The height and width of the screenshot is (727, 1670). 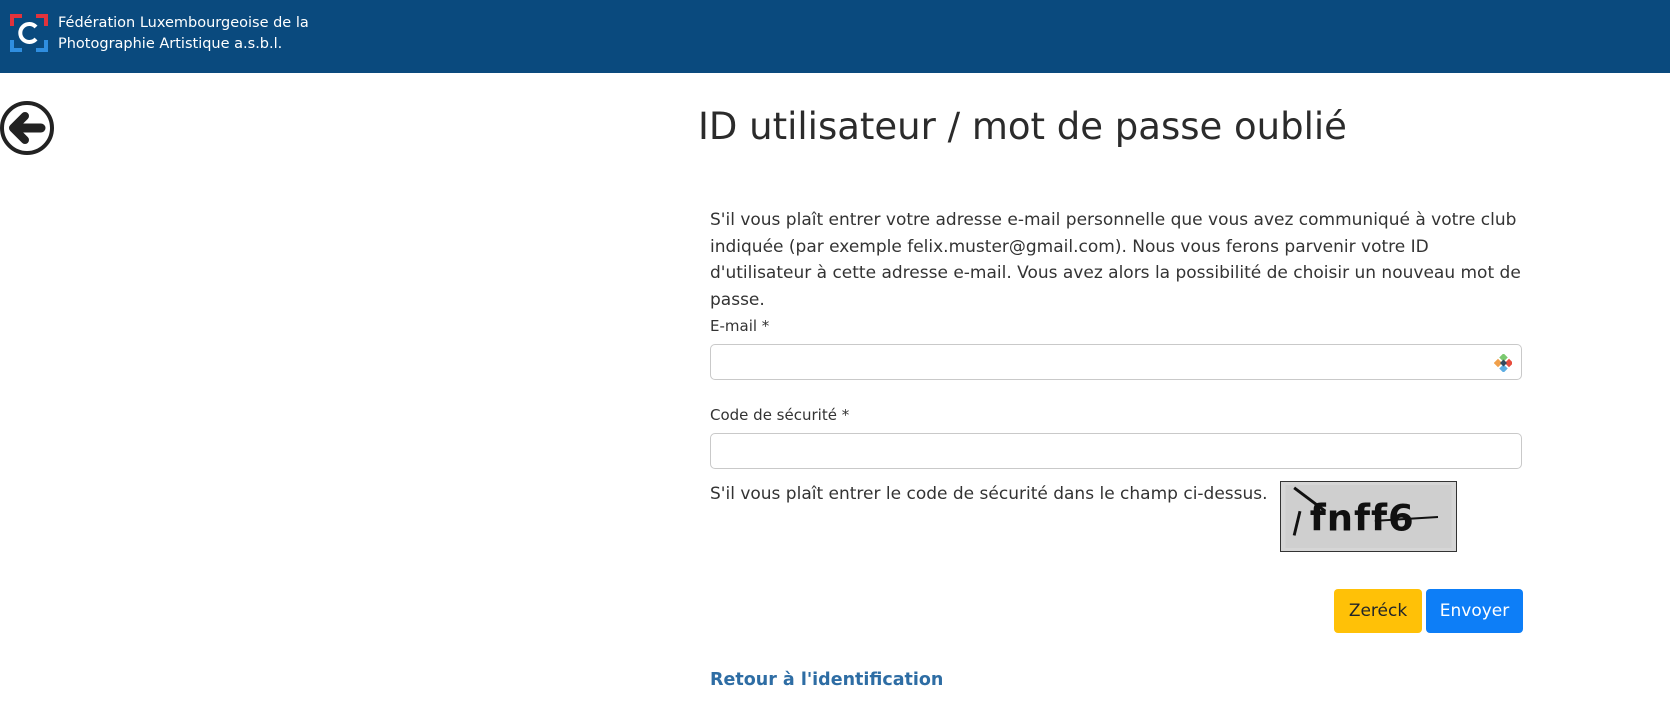 What do you see at coordinates (826, 680) in the screenshot?
I see `return-to-login-link: Retour à l'identification` at bounding box center [826, 680].